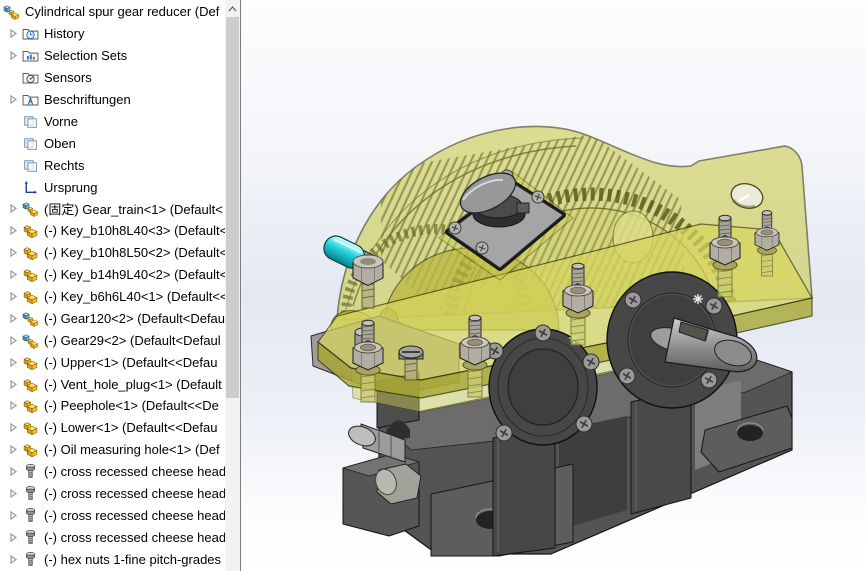 The width and height of the screenshot is (865, 571). I want to click on tree-item-label: Rechts, so click(64, 165).